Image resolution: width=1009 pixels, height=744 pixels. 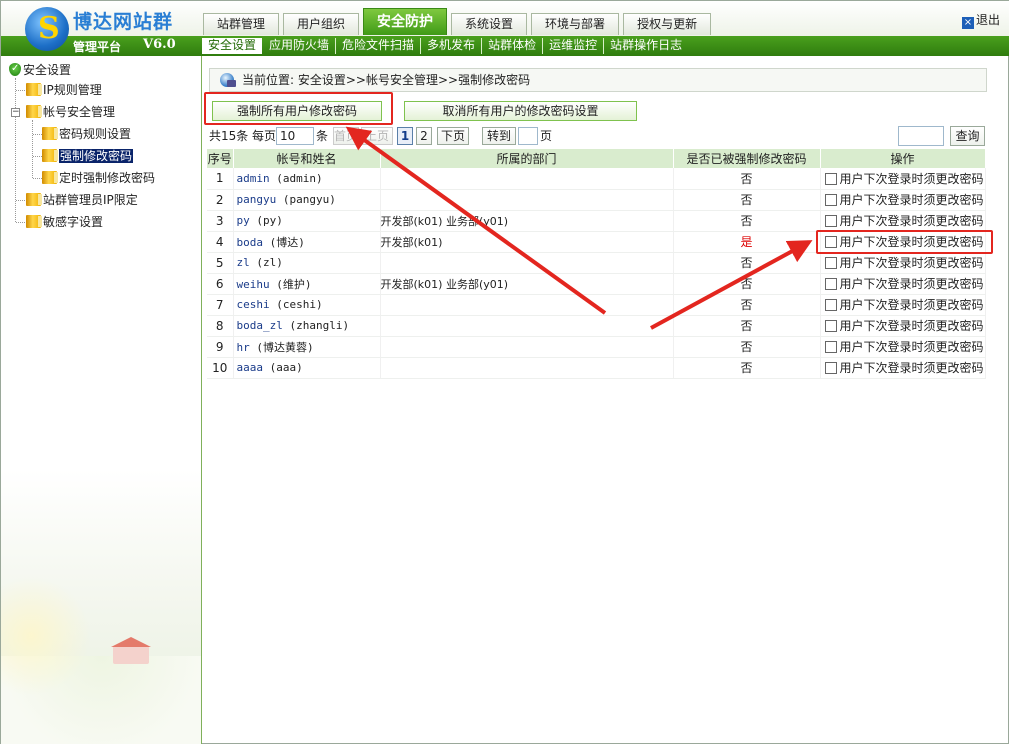 I want to click on row-index: 7, so click(x=220, y=305).